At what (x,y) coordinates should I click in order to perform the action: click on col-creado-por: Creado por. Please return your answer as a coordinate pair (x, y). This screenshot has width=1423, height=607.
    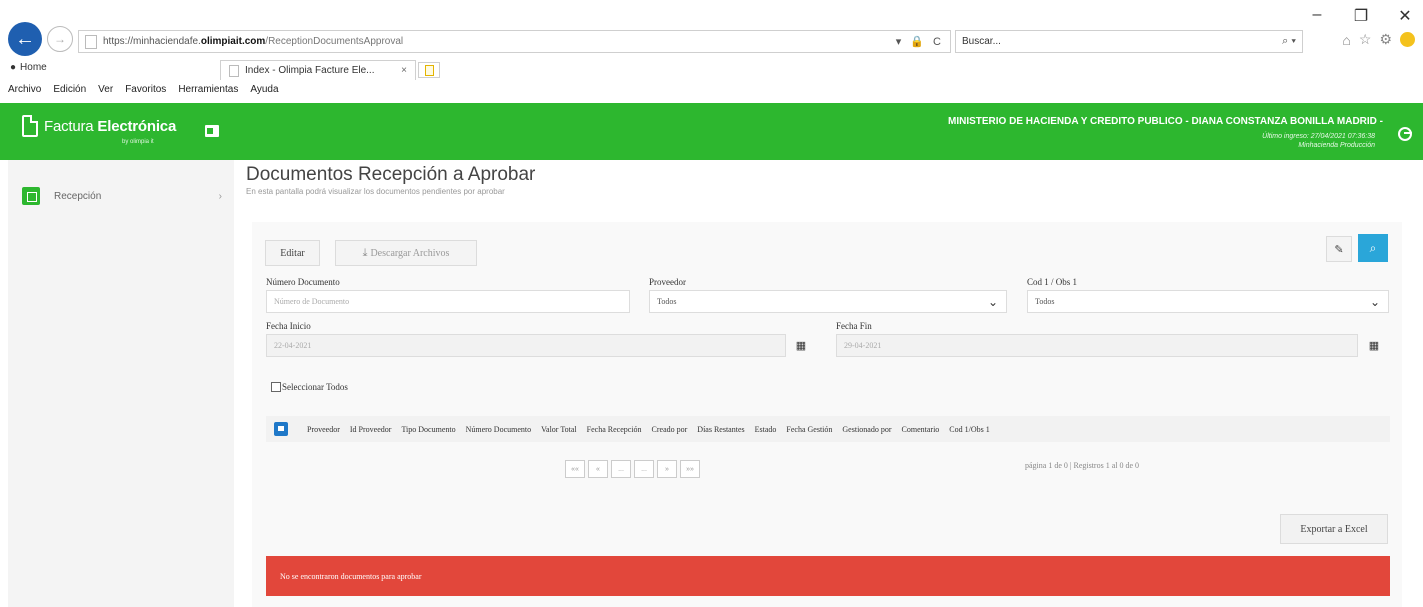
    Looking at the image, I should click on (670, 429).